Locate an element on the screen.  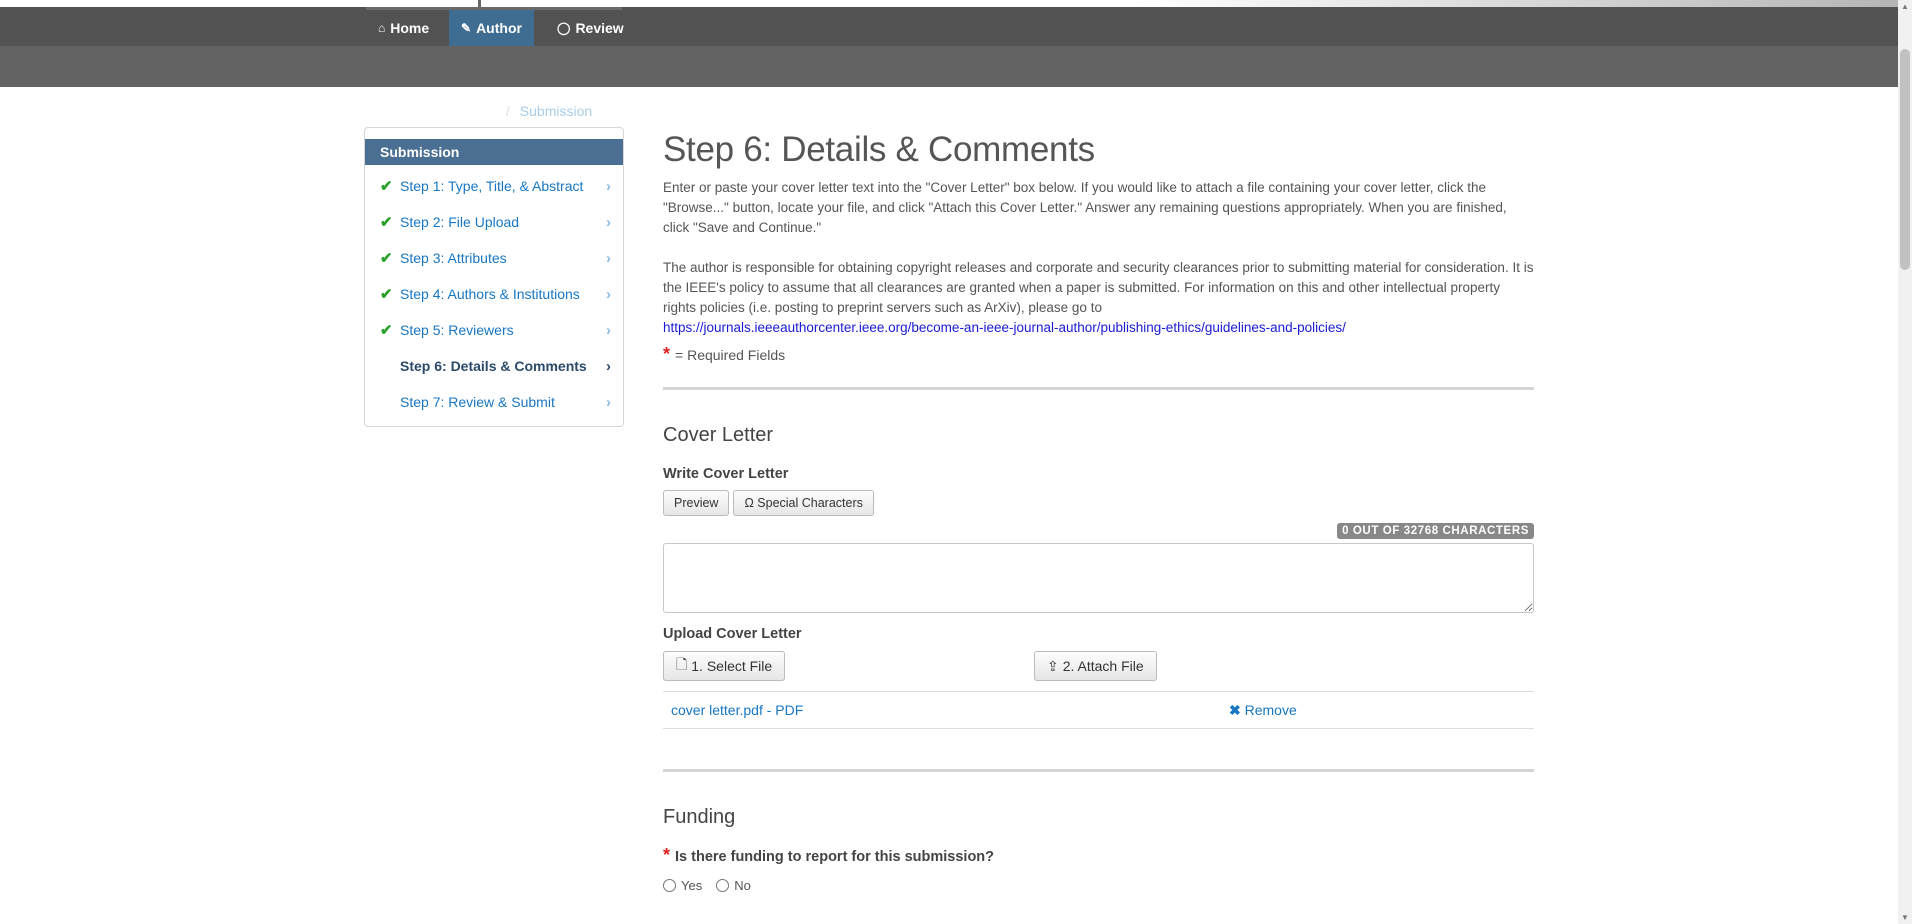
editor-toolbar: Preview Ω Special Characters is located at coordinates (1098, 503).